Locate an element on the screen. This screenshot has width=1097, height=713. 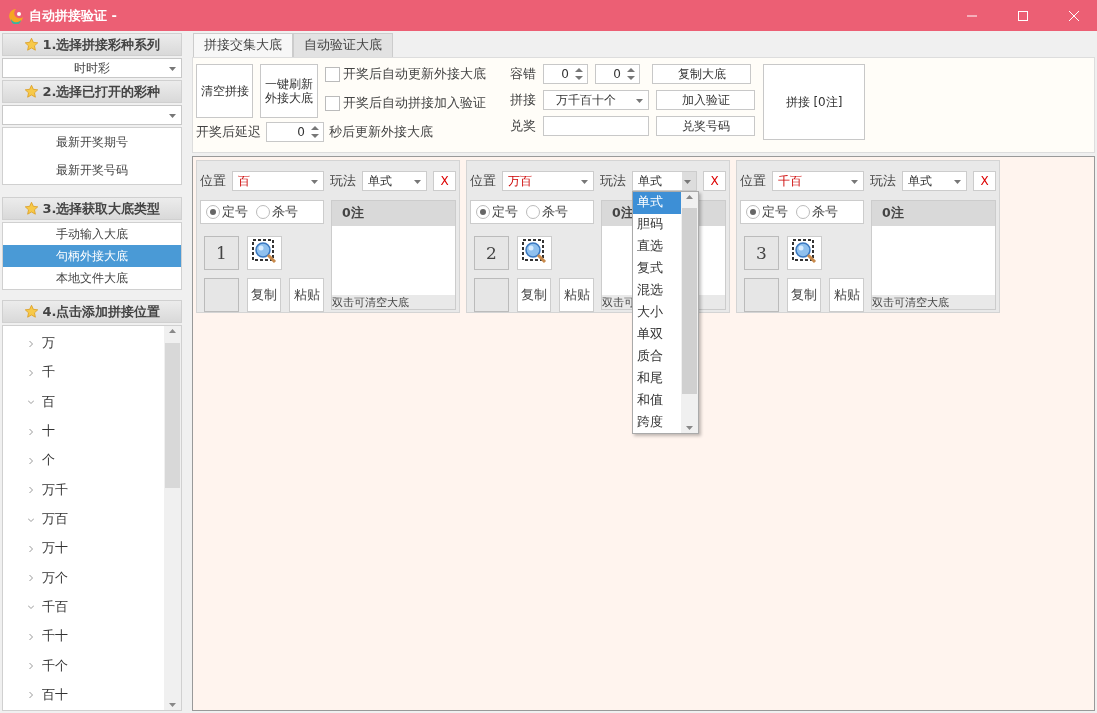
list-item: 手动输入大底 is located at coordinates (92, 234).